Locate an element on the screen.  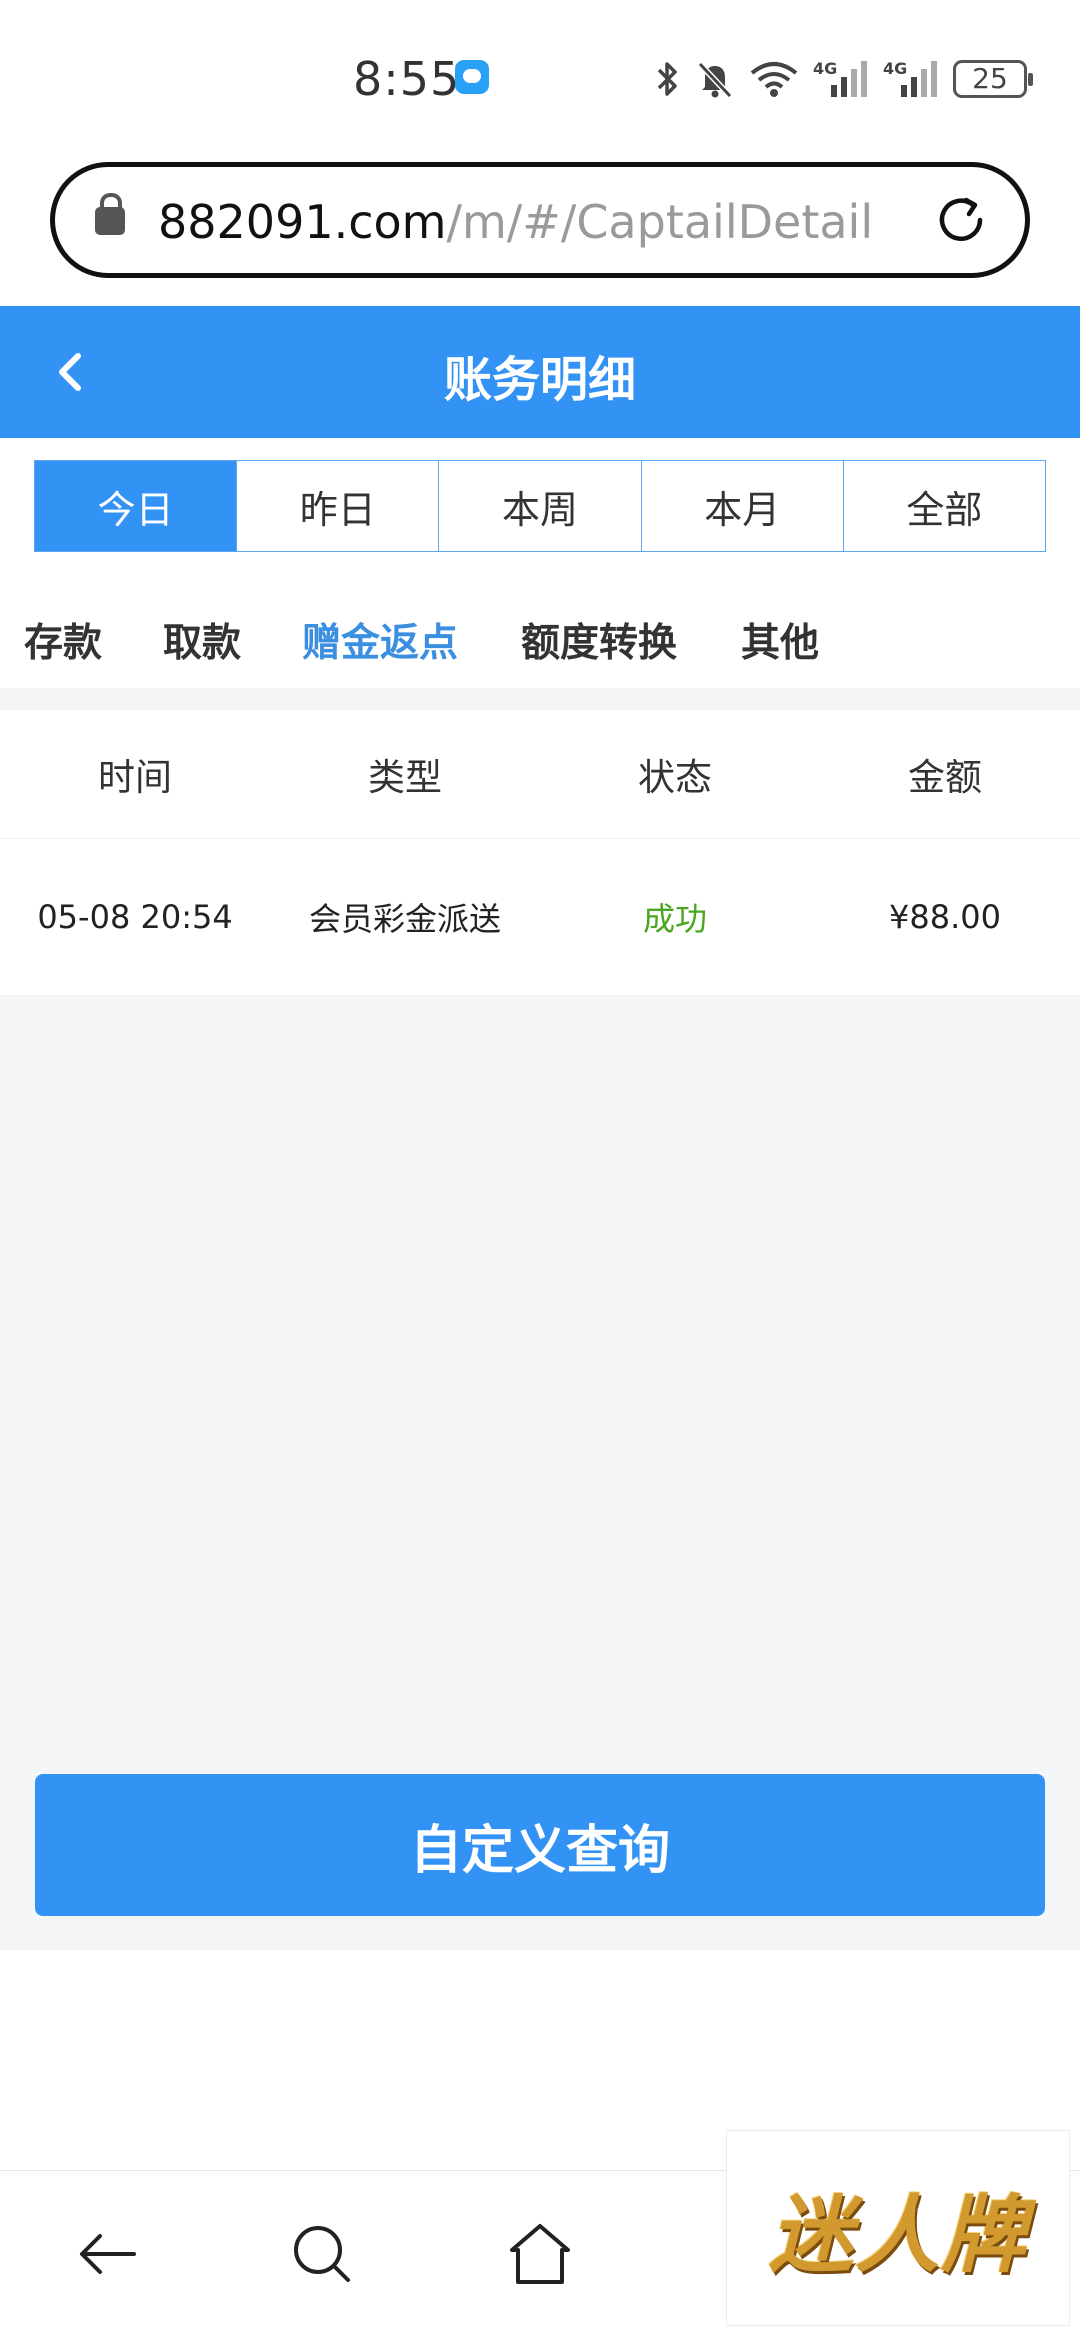
wifi-icon is located at coordinates (774, 79).